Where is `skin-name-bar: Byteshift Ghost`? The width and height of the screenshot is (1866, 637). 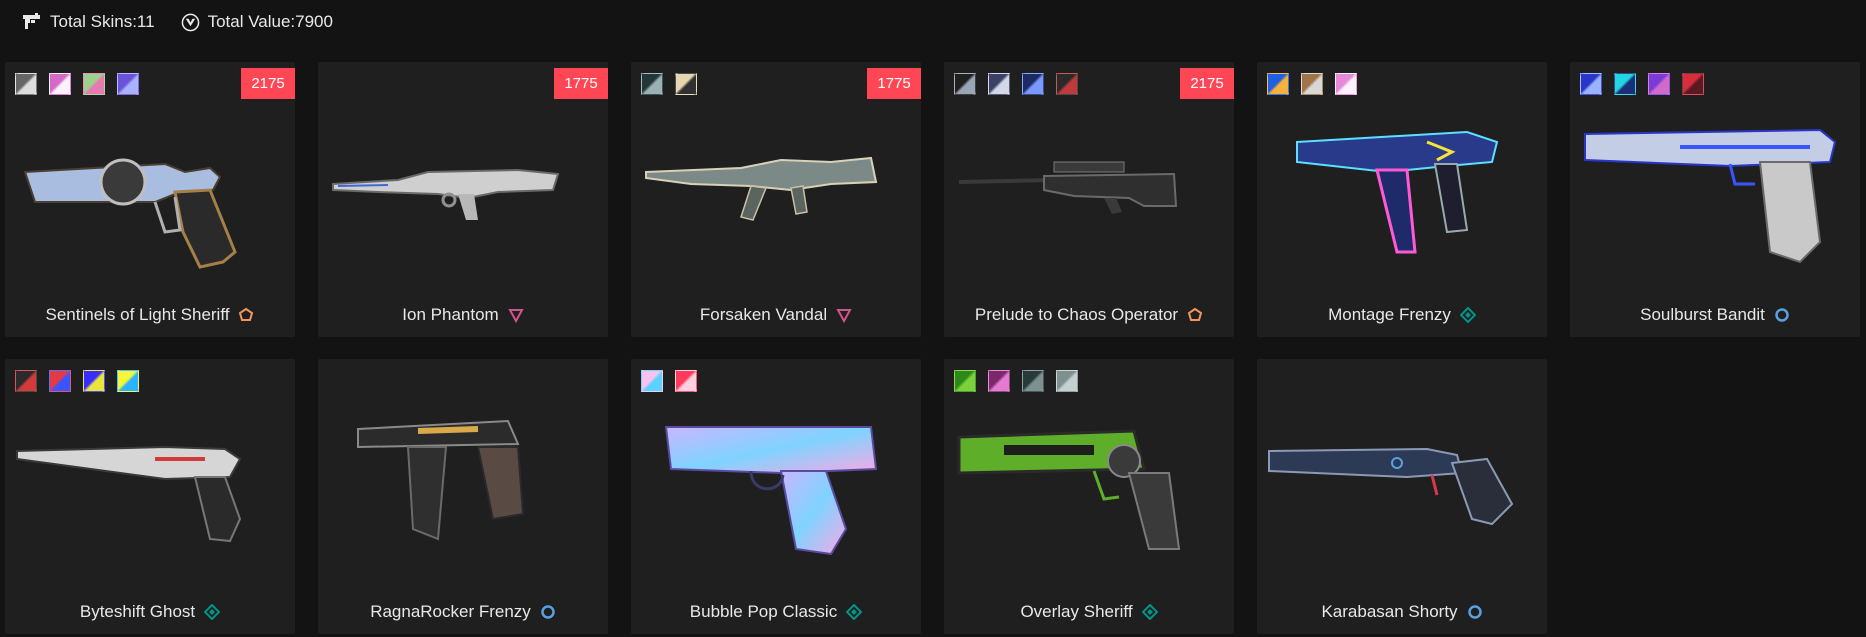 skin-name-bar: Byteshift Ghost is located at coordinates (150, 612).